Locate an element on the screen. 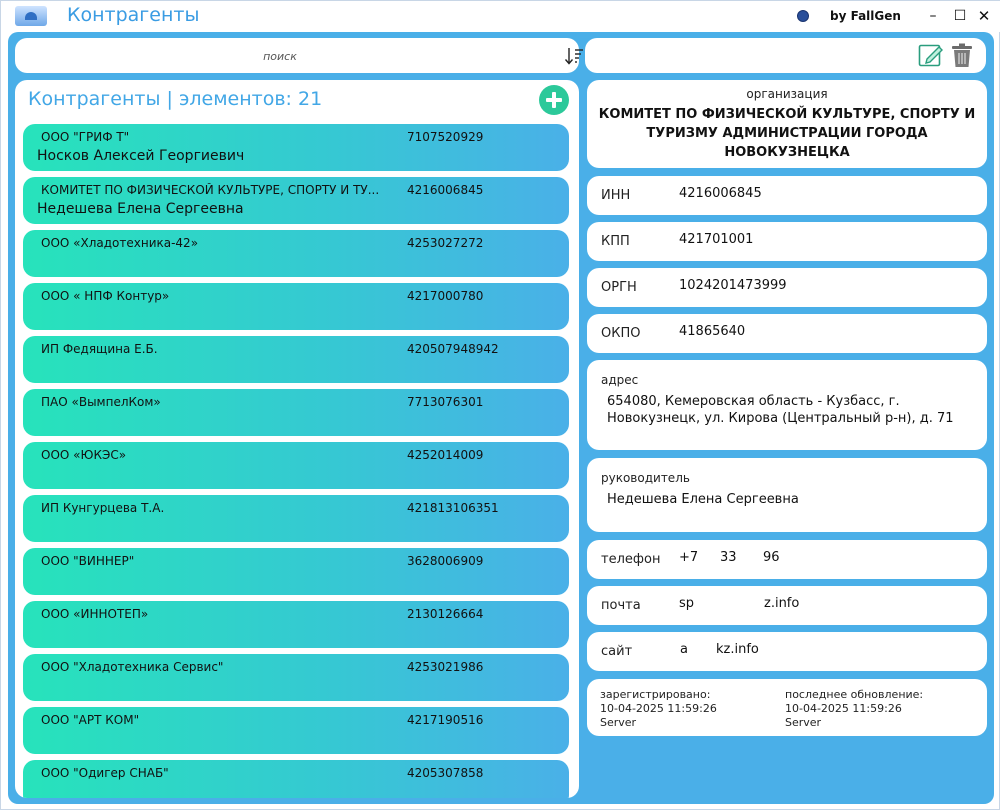 Image resolution: width=1000 pixels, height=810 pixels. registered-label: зарегистрировано: is located at coordinates (655, 694).